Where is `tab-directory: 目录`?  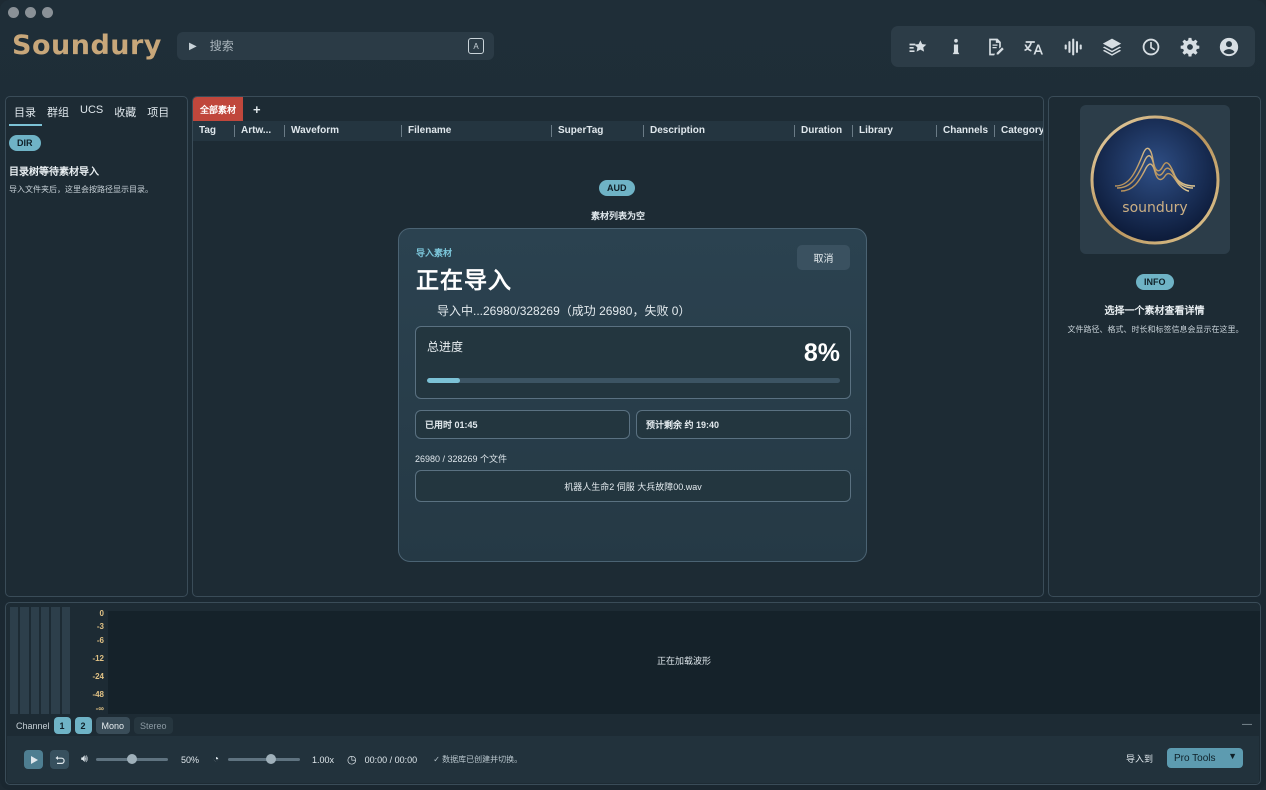
tab-directory: 目录 is located at coordinates (25, 114).